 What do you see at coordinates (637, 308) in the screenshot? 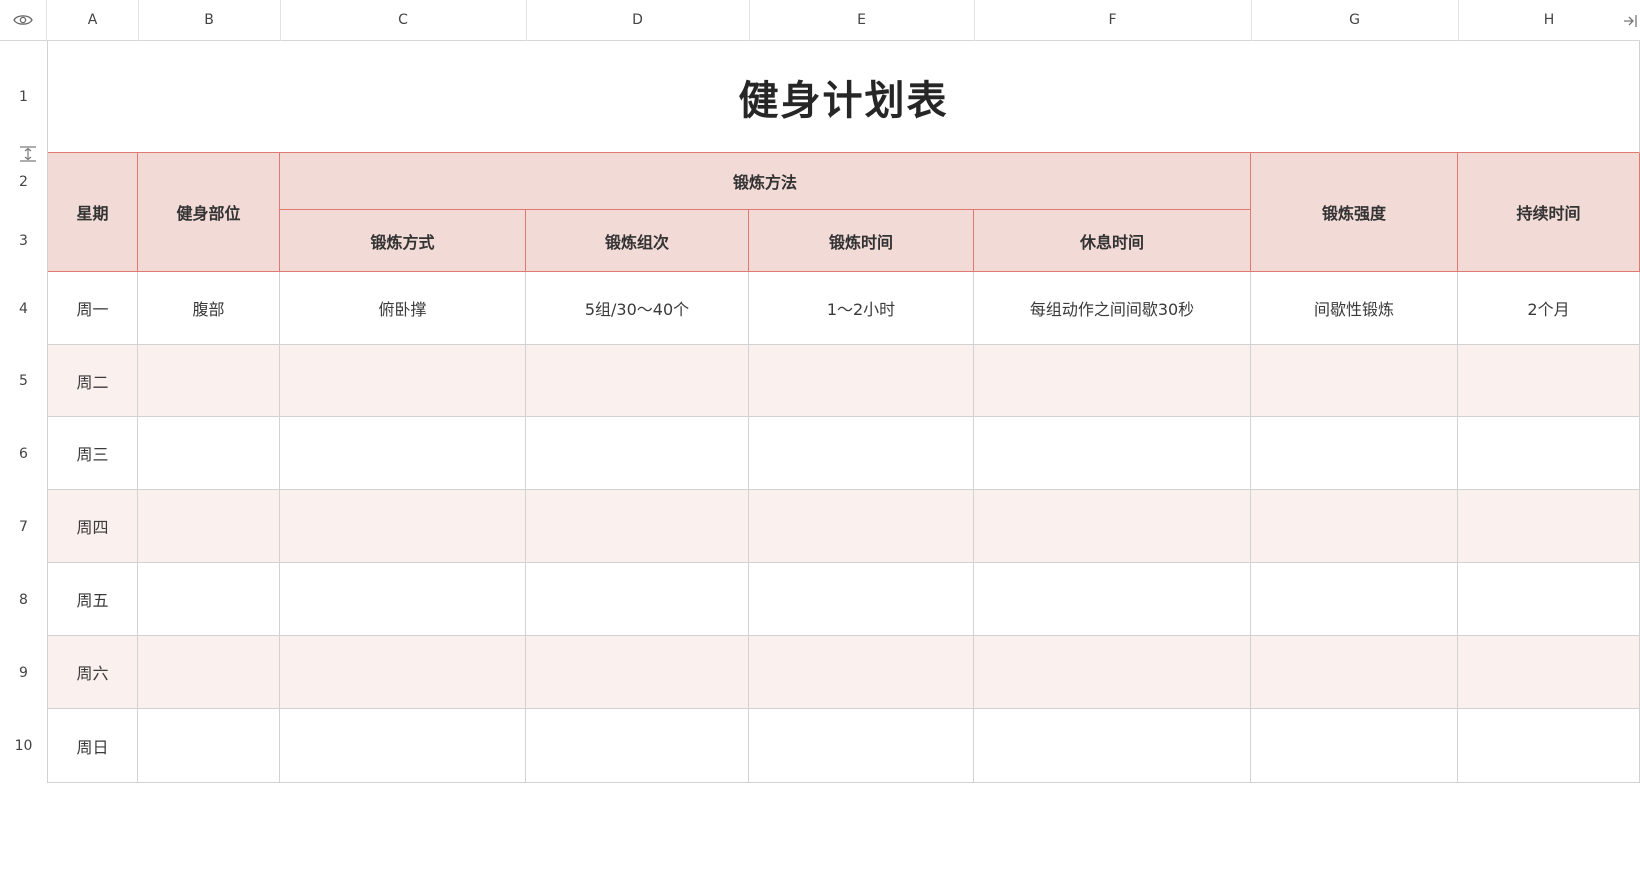
I see `cell-sets: 5组/30～40个` at bounding box center [637, 308].